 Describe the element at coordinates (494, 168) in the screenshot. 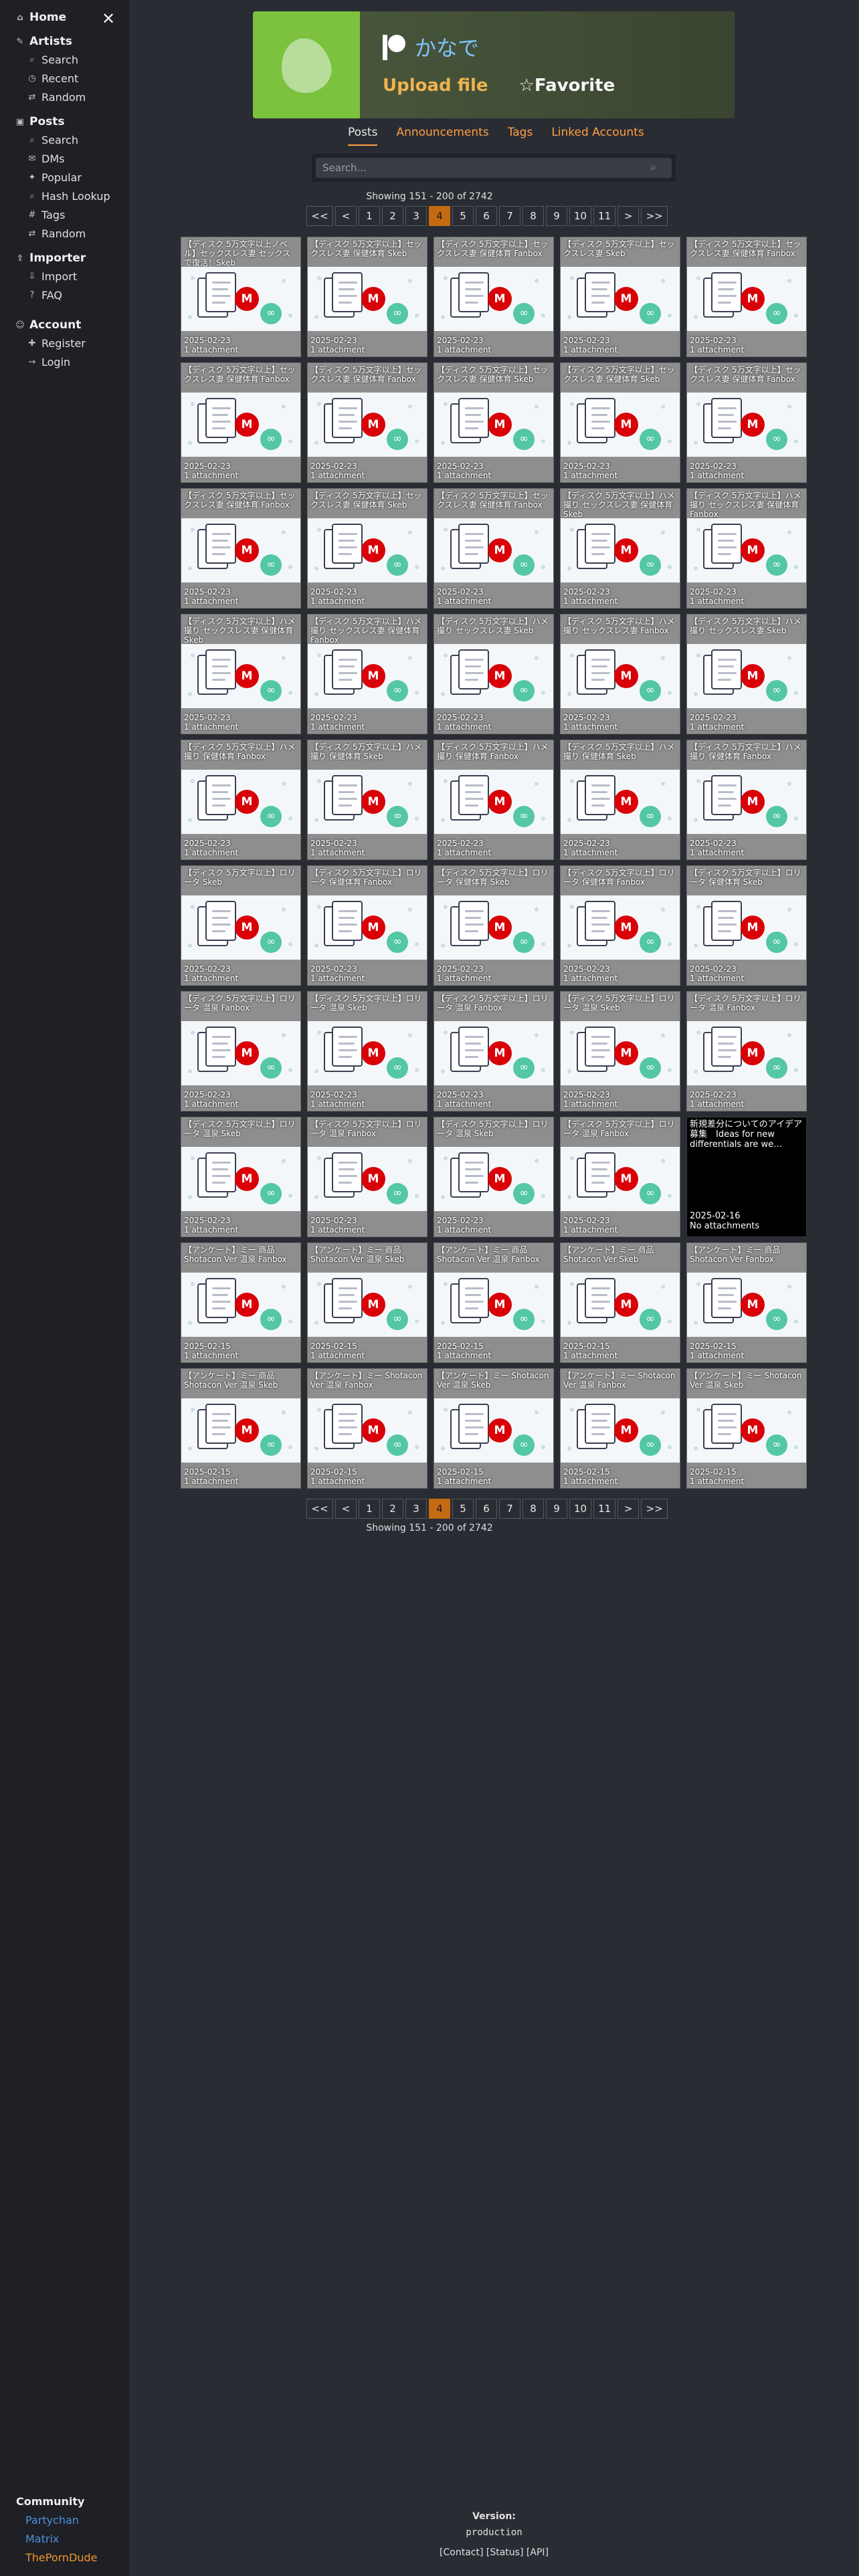

I see `search-input` at that location.